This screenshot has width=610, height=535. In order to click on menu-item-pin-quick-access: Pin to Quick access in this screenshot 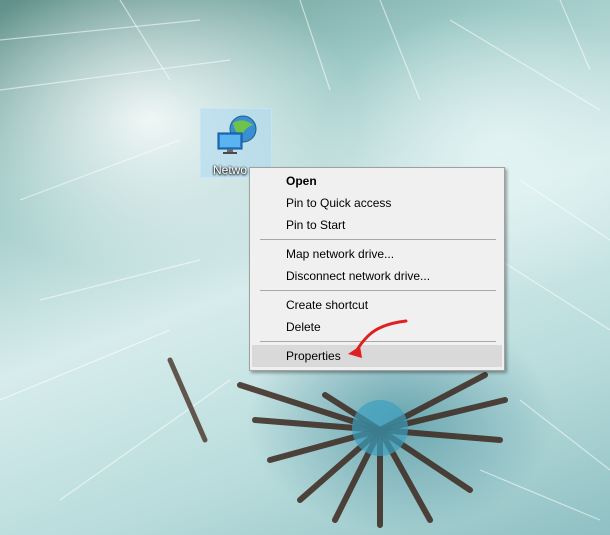, I will do `click(377, 203)`.